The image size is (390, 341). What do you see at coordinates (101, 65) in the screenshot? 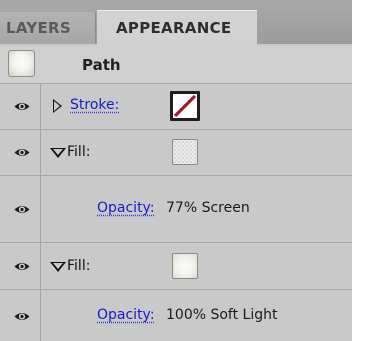
I see `object-label: Path` at bounding box center [101, 65].